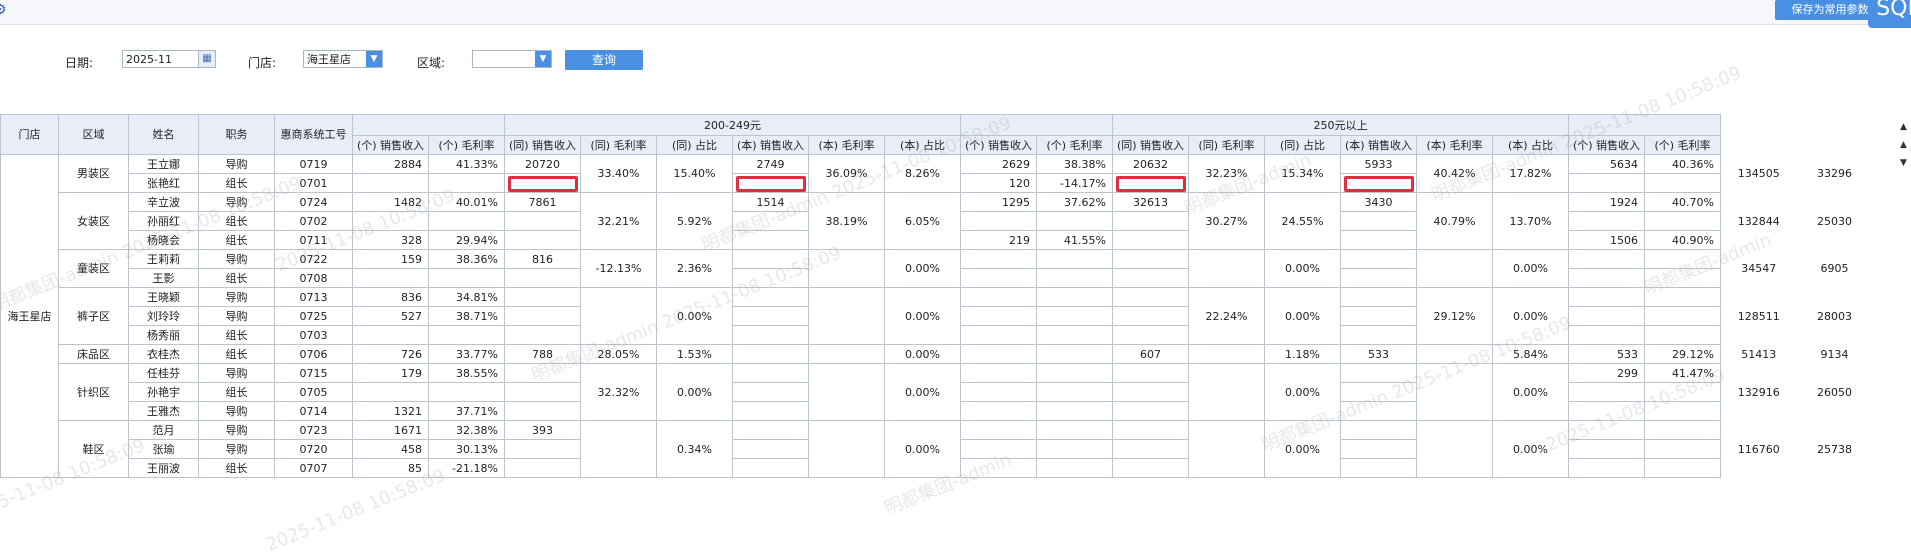  Describe the element at coordinates (390, 468) in the screenshot. I see `value-cell: 85` at that location.